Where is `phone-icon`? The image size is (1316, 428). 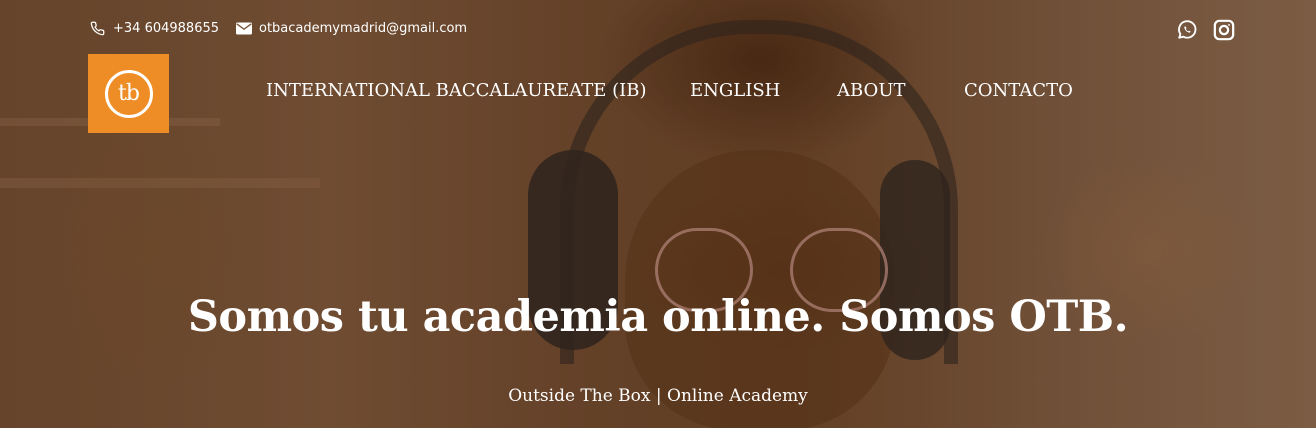
phone-icon is located at coordinates (97, 28).